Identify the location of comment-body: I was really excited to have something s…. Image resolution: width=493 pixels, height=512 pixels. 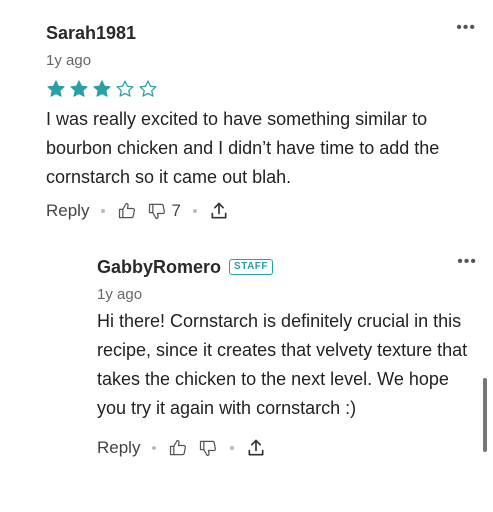
(243, 148).